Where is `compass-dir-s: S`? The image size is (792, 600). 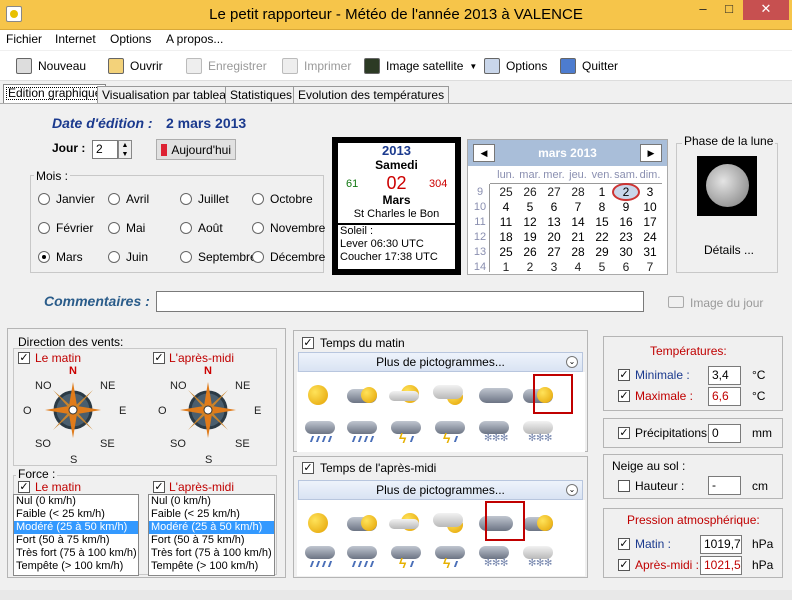
compass-dir-s: S is located at coordinates (208, 460).